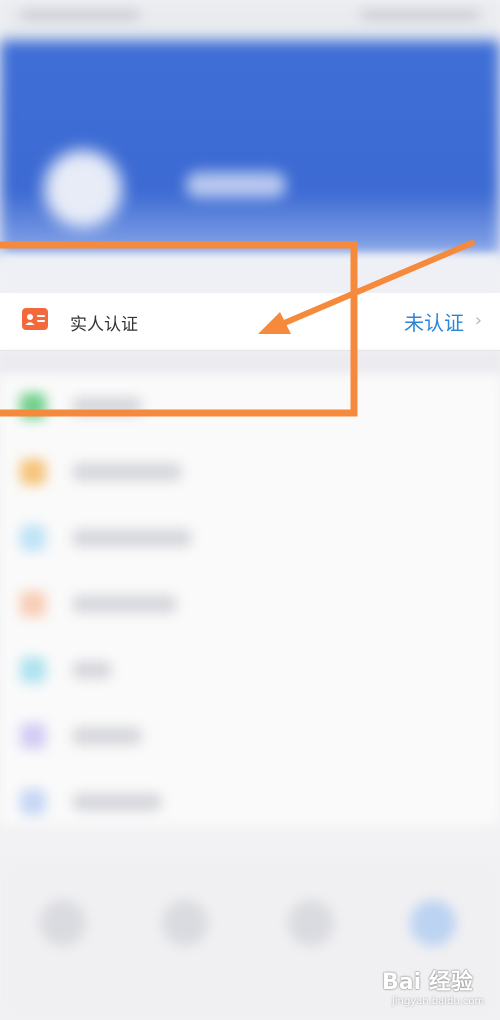  Describe the element at coordinates (104, 325) in the screenshot. I see `verification-label: 实人认证` at that location.